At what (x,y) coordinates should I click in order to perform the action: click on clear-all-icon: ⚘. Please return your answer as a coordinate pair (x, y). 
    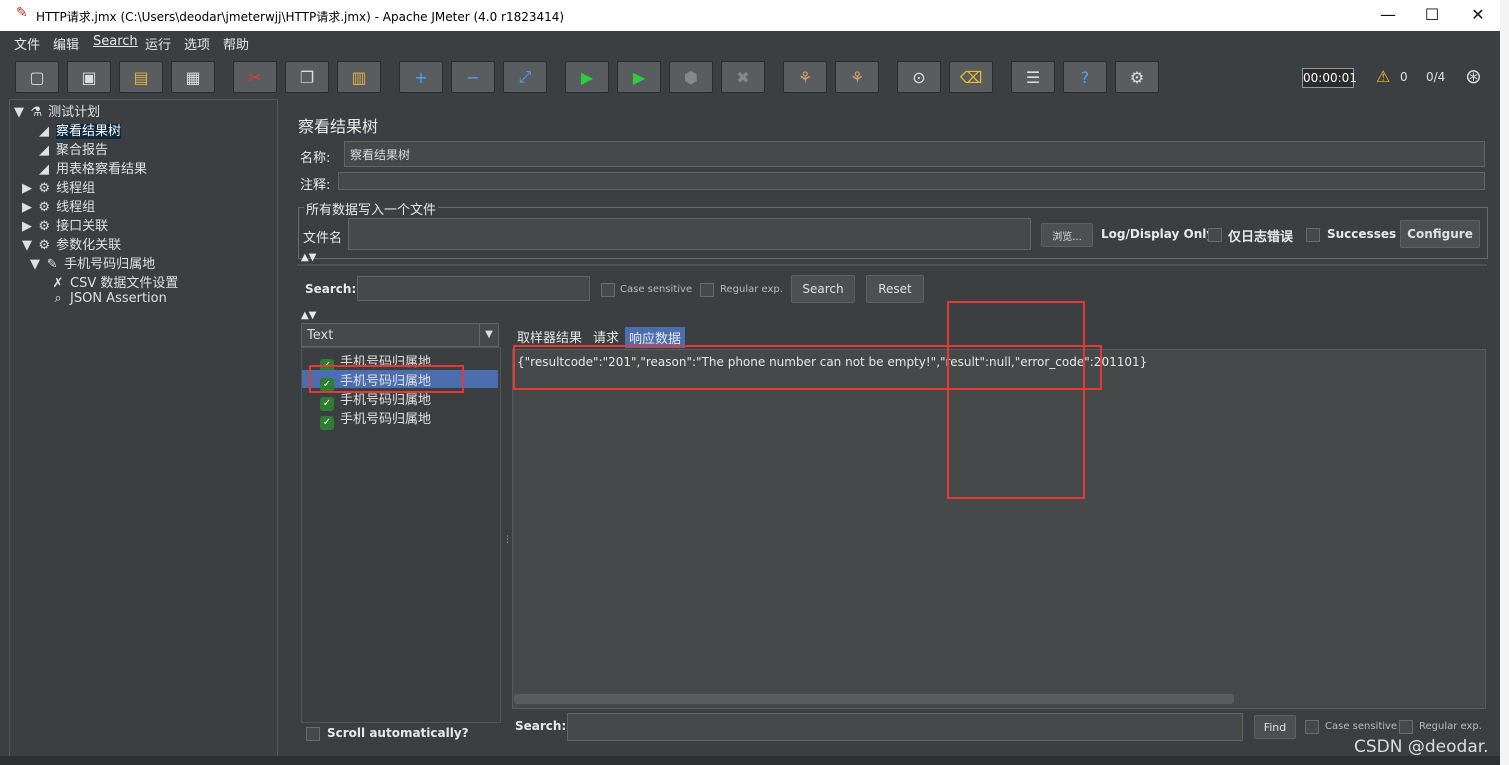
    Looking at the image, I should click on (857, 77).